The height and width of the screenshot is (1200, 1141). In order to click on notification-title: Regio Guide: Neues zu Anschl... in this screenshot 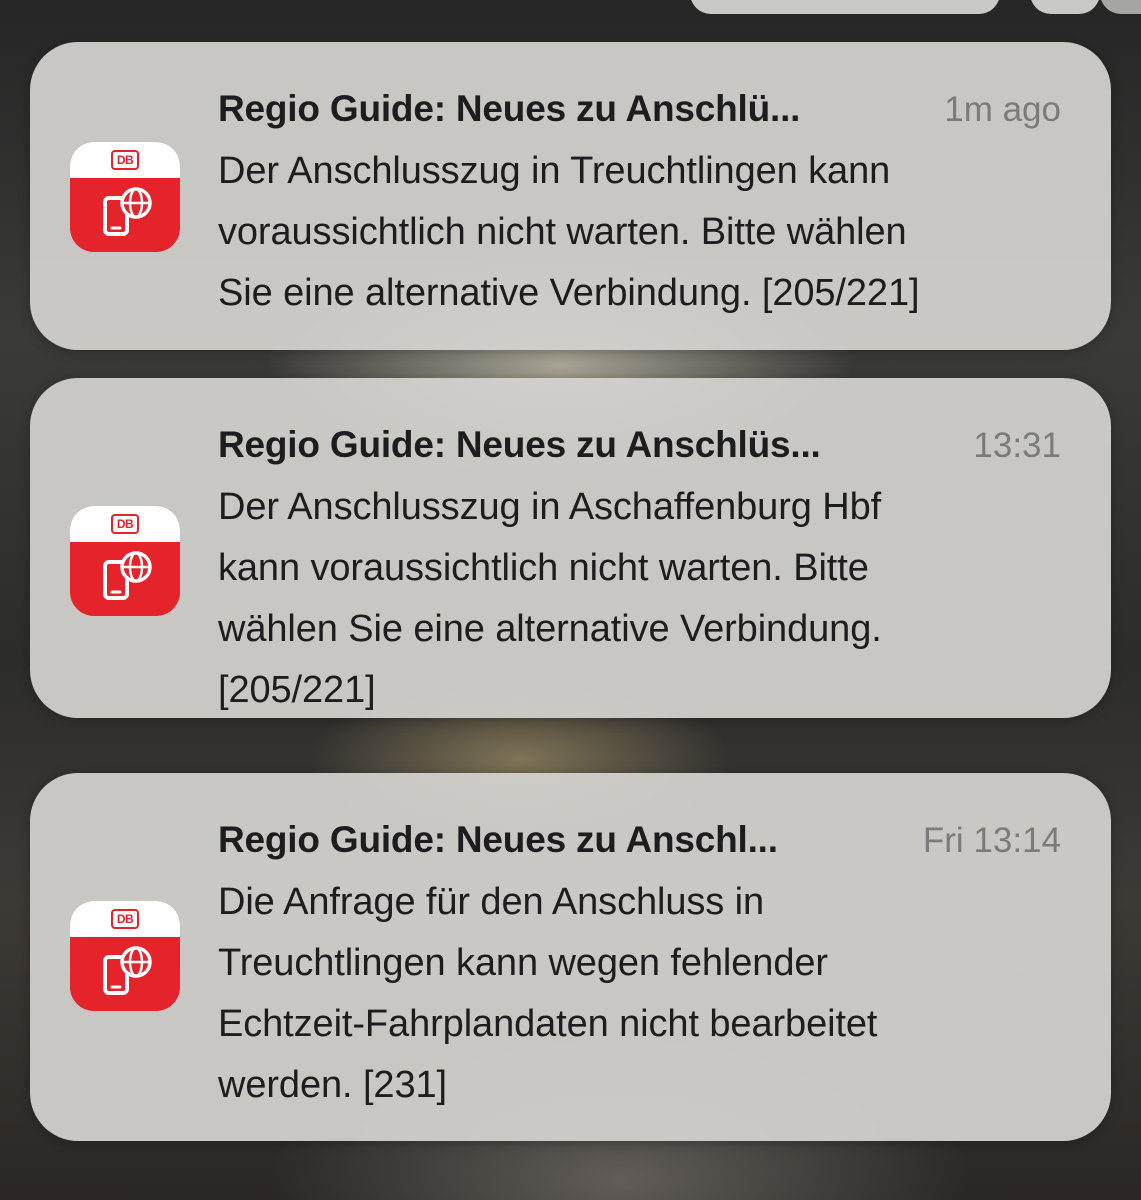, I will do `click(498, 839)`.